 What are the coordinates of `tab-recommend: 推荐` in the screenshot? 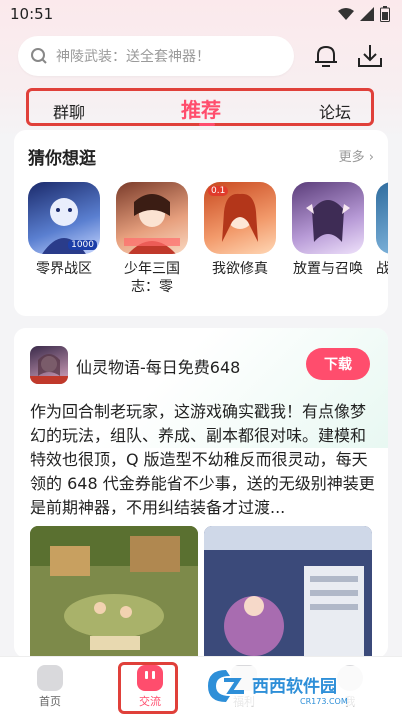 It's located at (201, 108).